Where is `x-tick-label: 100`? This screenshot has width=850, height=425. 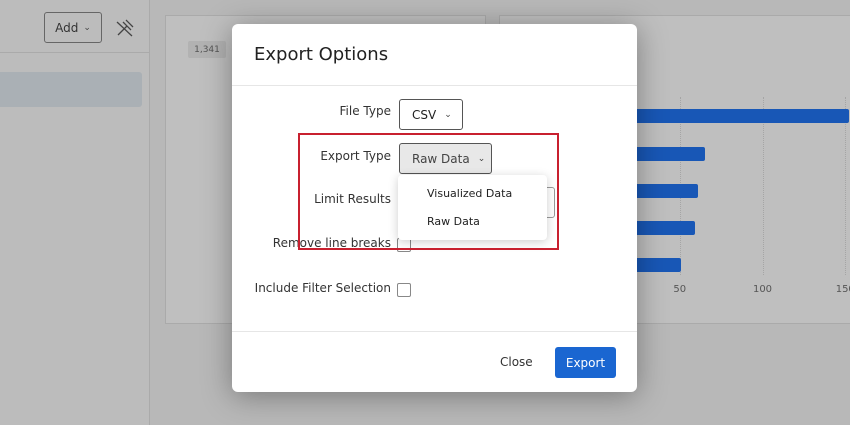 x-tick-label: 100 is located at coordinates (762, 289).